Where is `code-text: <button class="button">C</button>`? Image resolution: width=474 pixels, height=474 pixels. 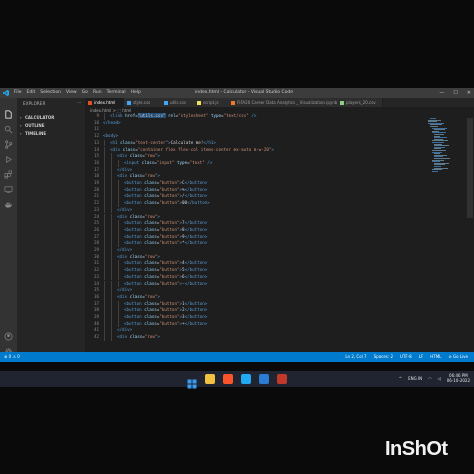
code-text: <button class="button">C</button> is located at coordinates (166, 182).